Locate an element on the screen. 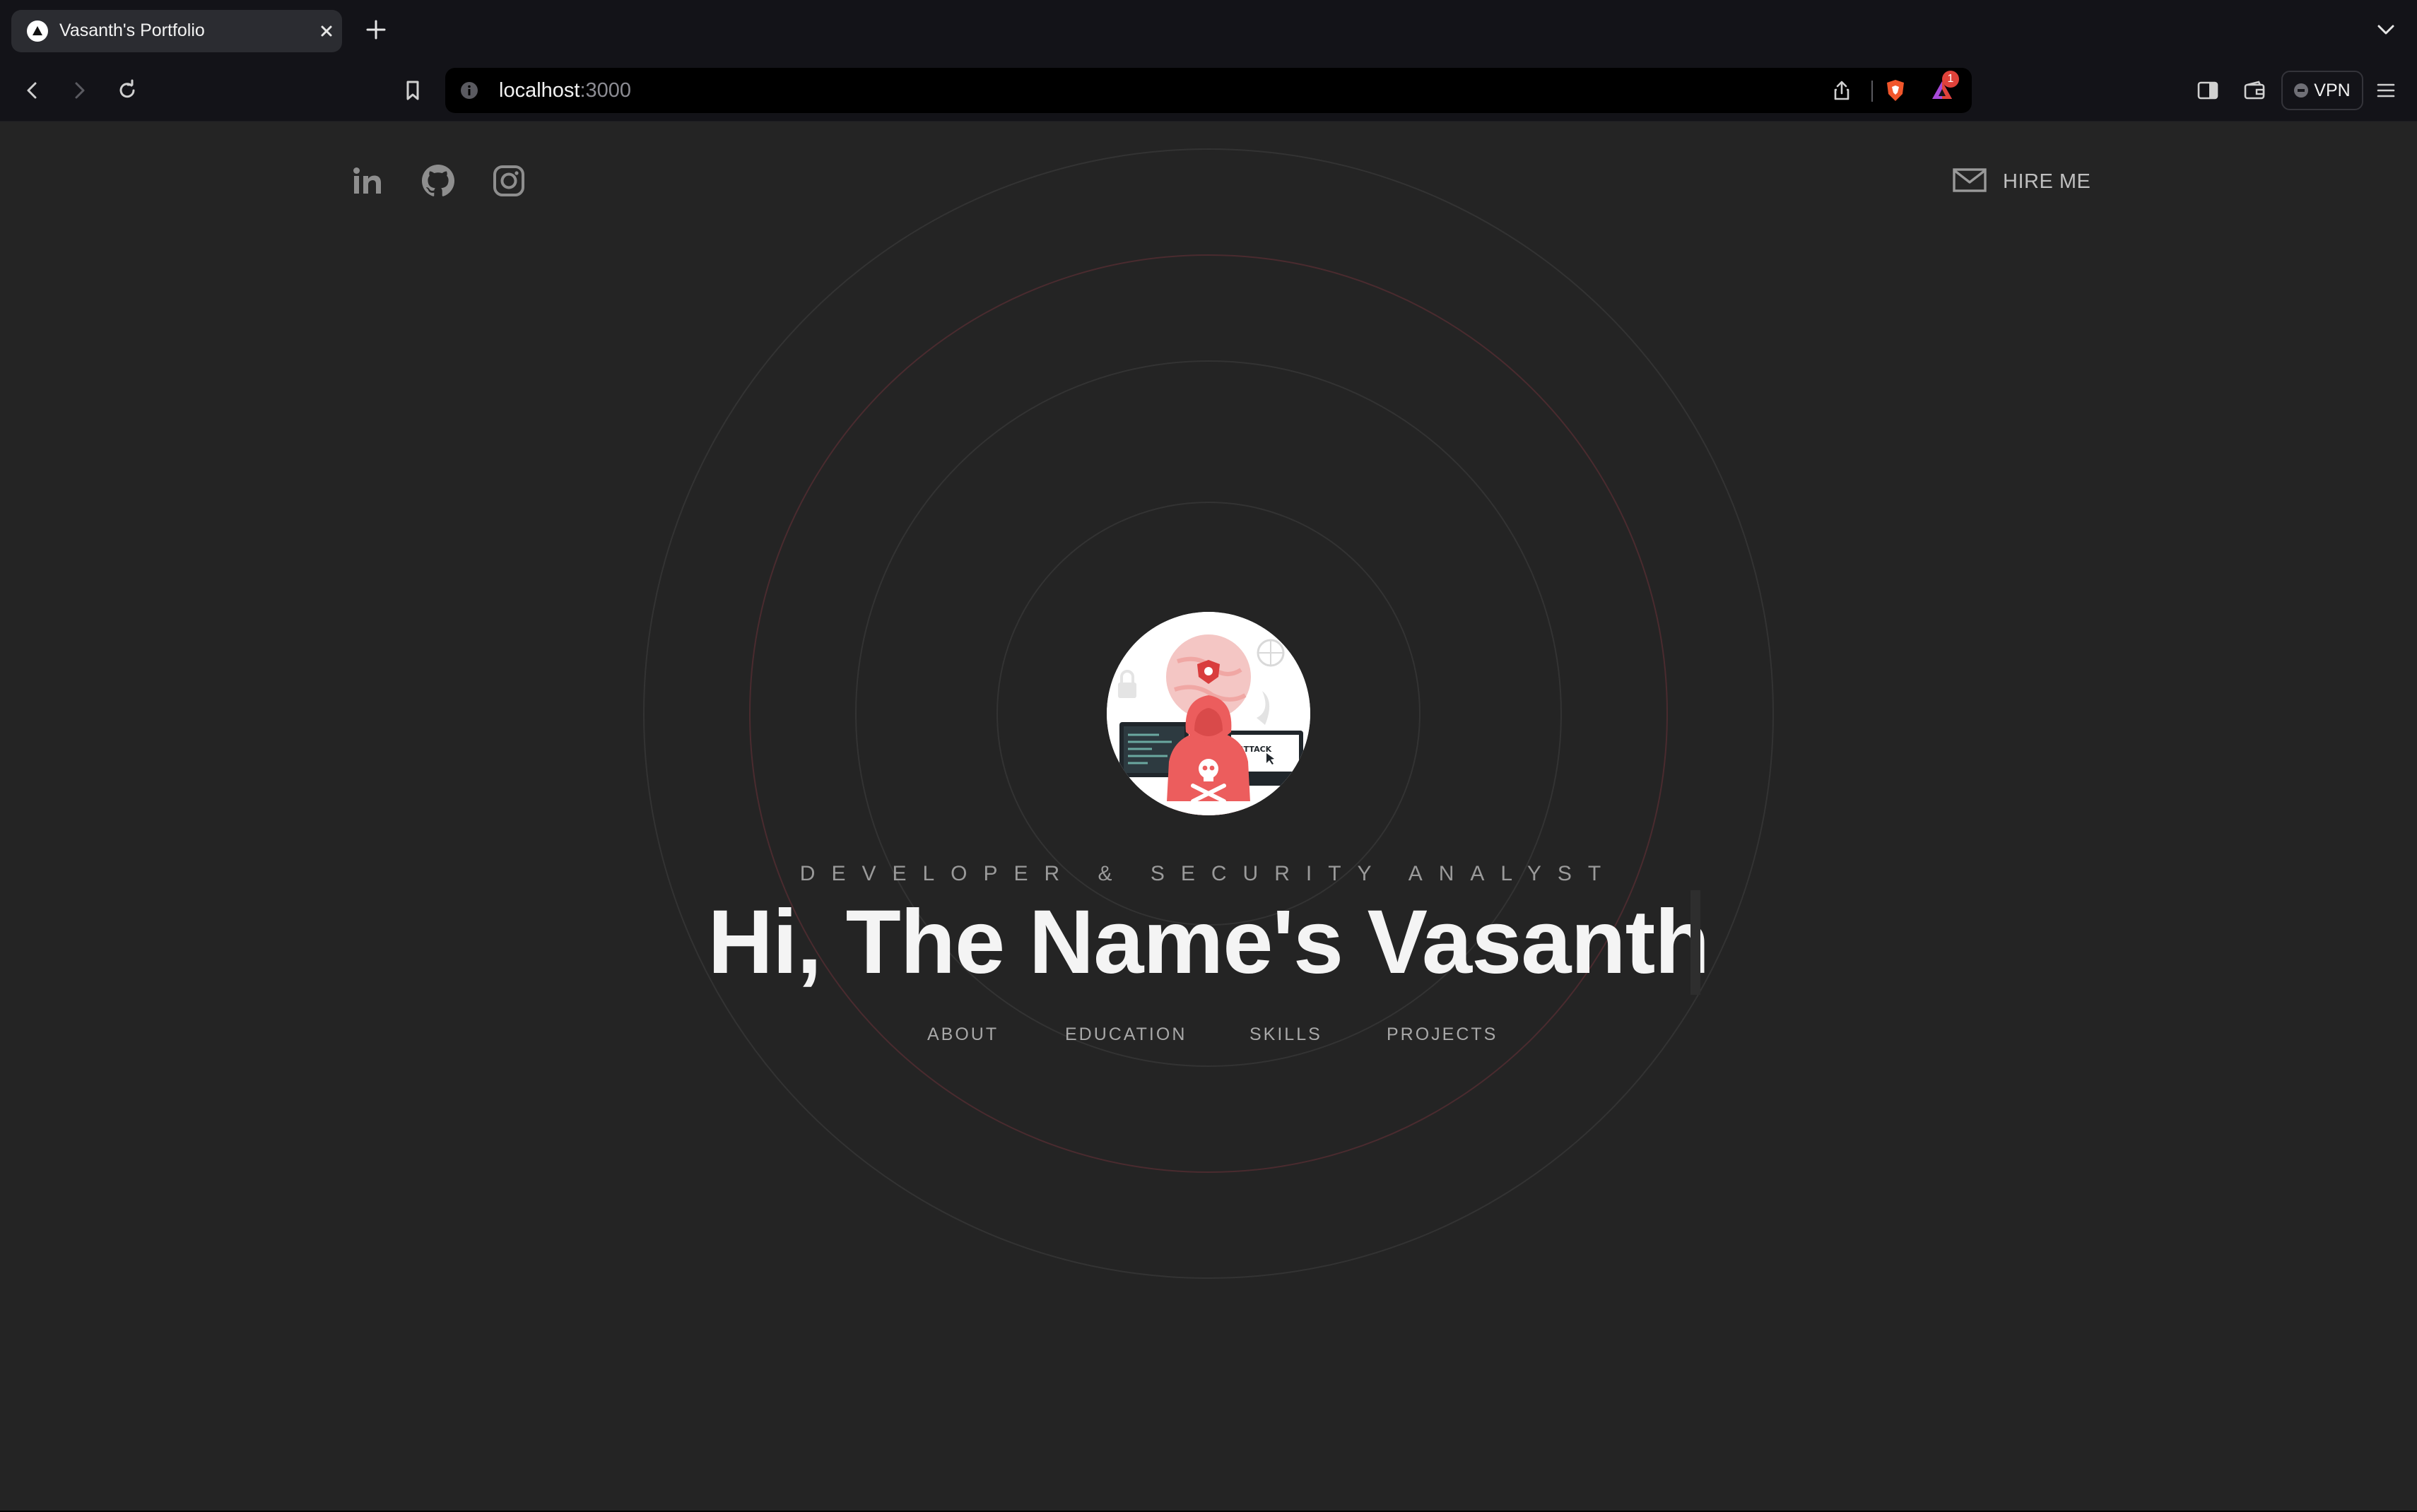 This screenshot has width=2417, height=1512. nav-projects: PROJECTS is located at coordinates (1442, 1034).